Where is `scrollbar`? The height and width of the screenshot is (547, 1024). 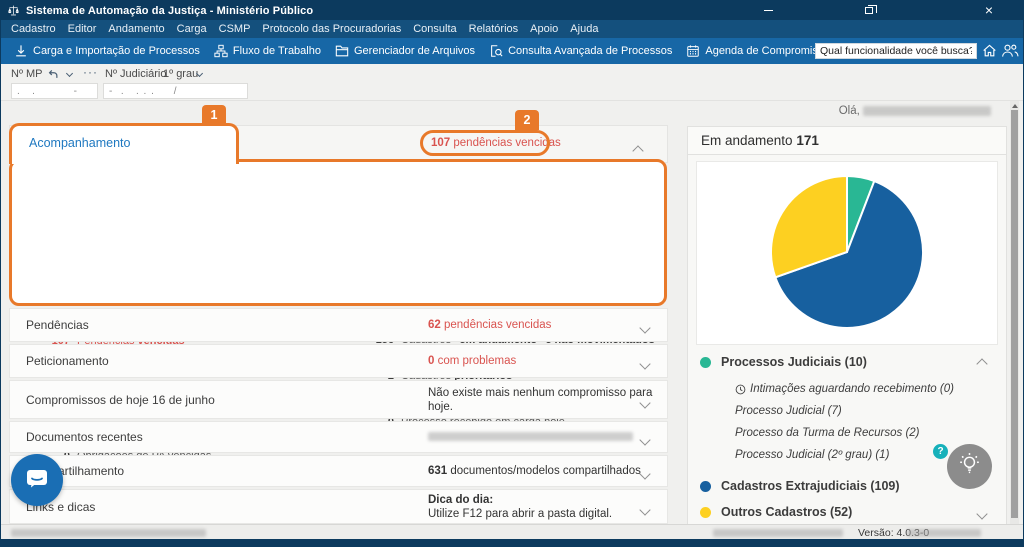
scrollbar is located at coordinates (1014, 314).